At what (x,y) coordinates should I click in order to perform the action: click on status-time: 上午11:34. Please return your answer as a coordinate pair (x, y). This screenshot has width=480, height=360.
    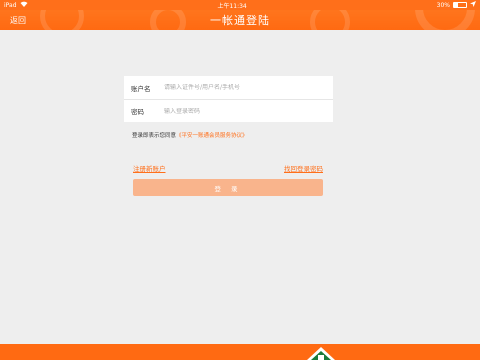
    Looking at the image, I should click on (232, 6).